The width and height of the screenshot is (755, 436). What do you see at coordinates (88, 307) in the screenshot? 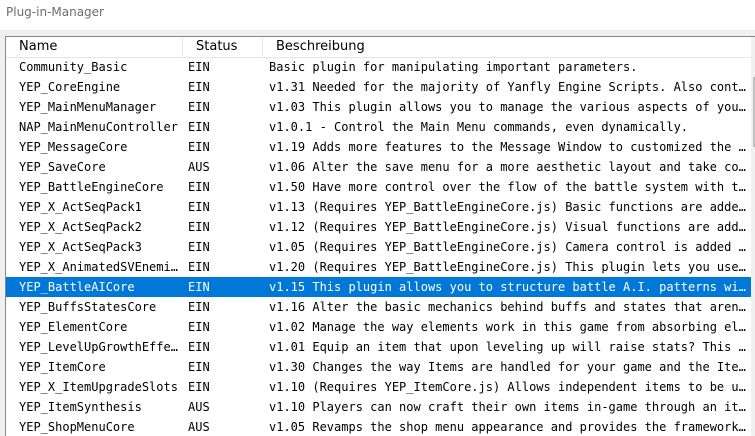
I see `plugin-name: YEP_BuffsStatesCore` at bounding box center [88, 307].